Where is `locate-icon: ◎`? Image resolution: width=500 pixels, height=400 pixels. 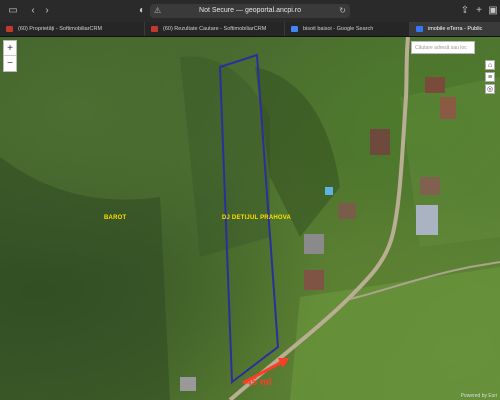
locate-icon: ◎ is located at coordinates (490, 89).